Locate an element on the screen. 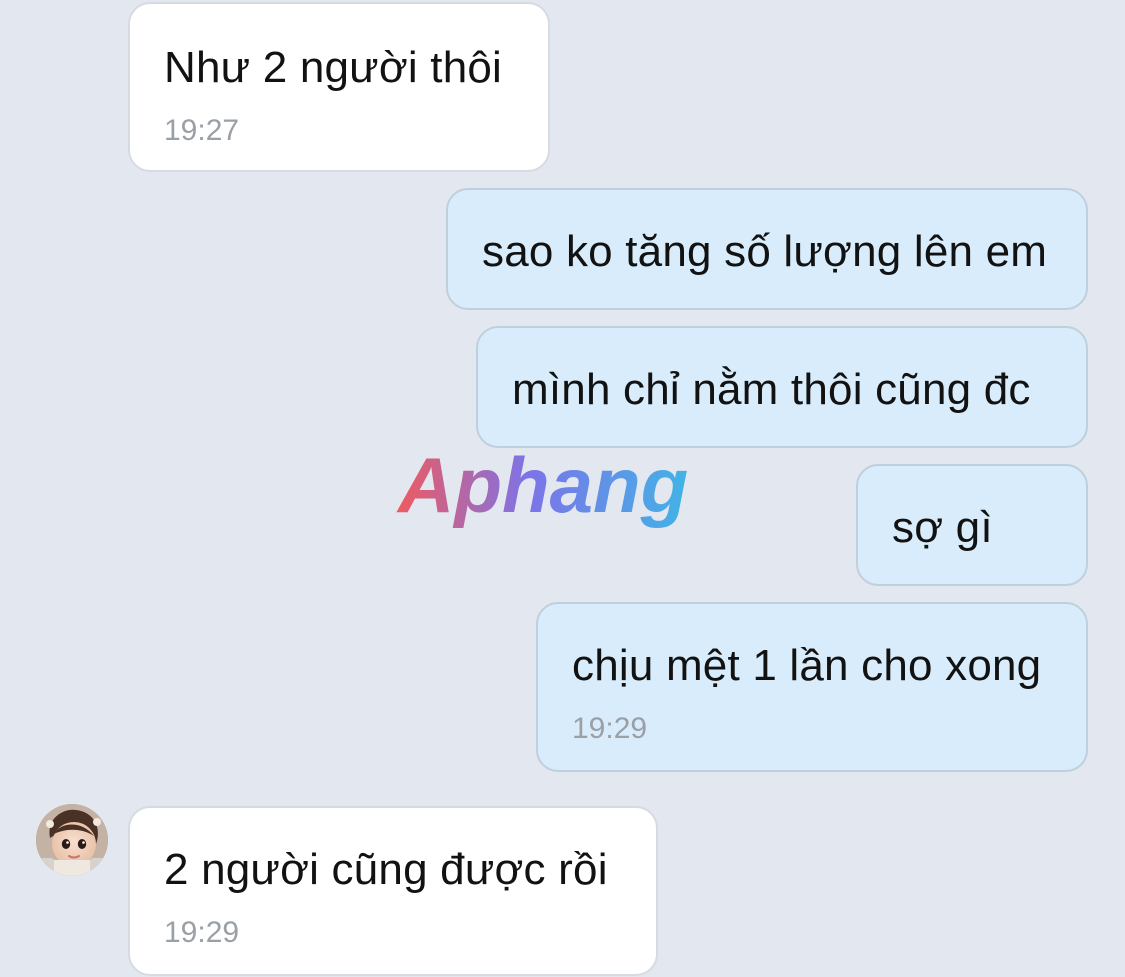 This screenshot has width=1125, height=977. message-bubble-outgoing: sao ko tăng số lượng lên em is located at coordinates (767, 249).